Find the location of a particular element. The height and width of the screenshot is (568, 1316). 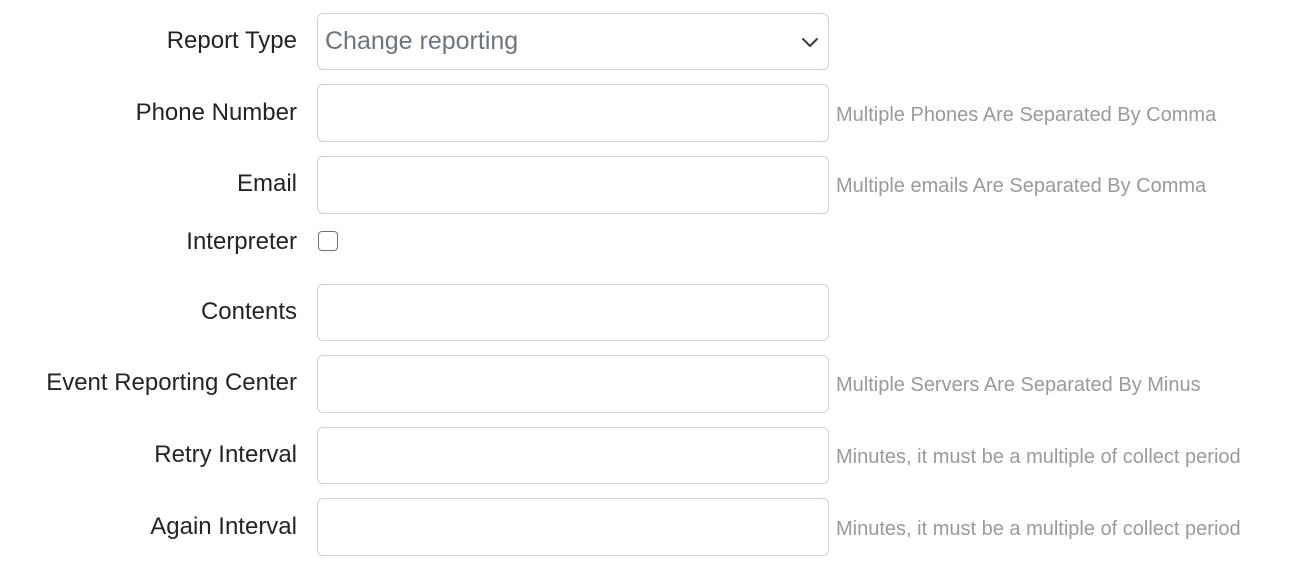

interpreter-label: Interpreter is located at coordinates (241, 241).